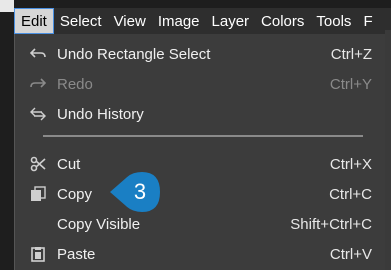 Image resolution: width=391 pixels, height=270 pixels. Describe the element at coordinates (38, 224) in the screenshot. I see `blank-icon-slot` at that location.